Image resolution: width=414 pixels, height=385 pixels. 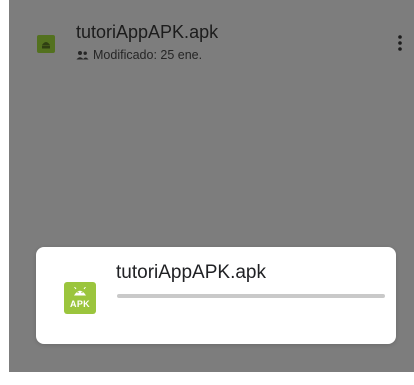 I want to click on file-modified: Modificado: 25 ene., so click(x=139, y=55).